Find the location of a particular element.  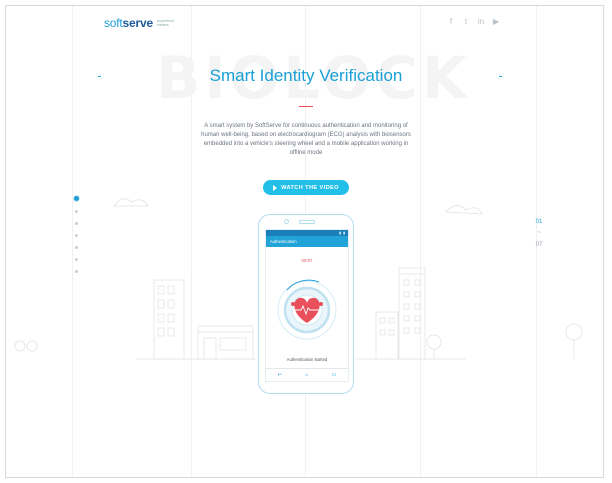

slide-total: 07 is located at coordinates (539, 245).